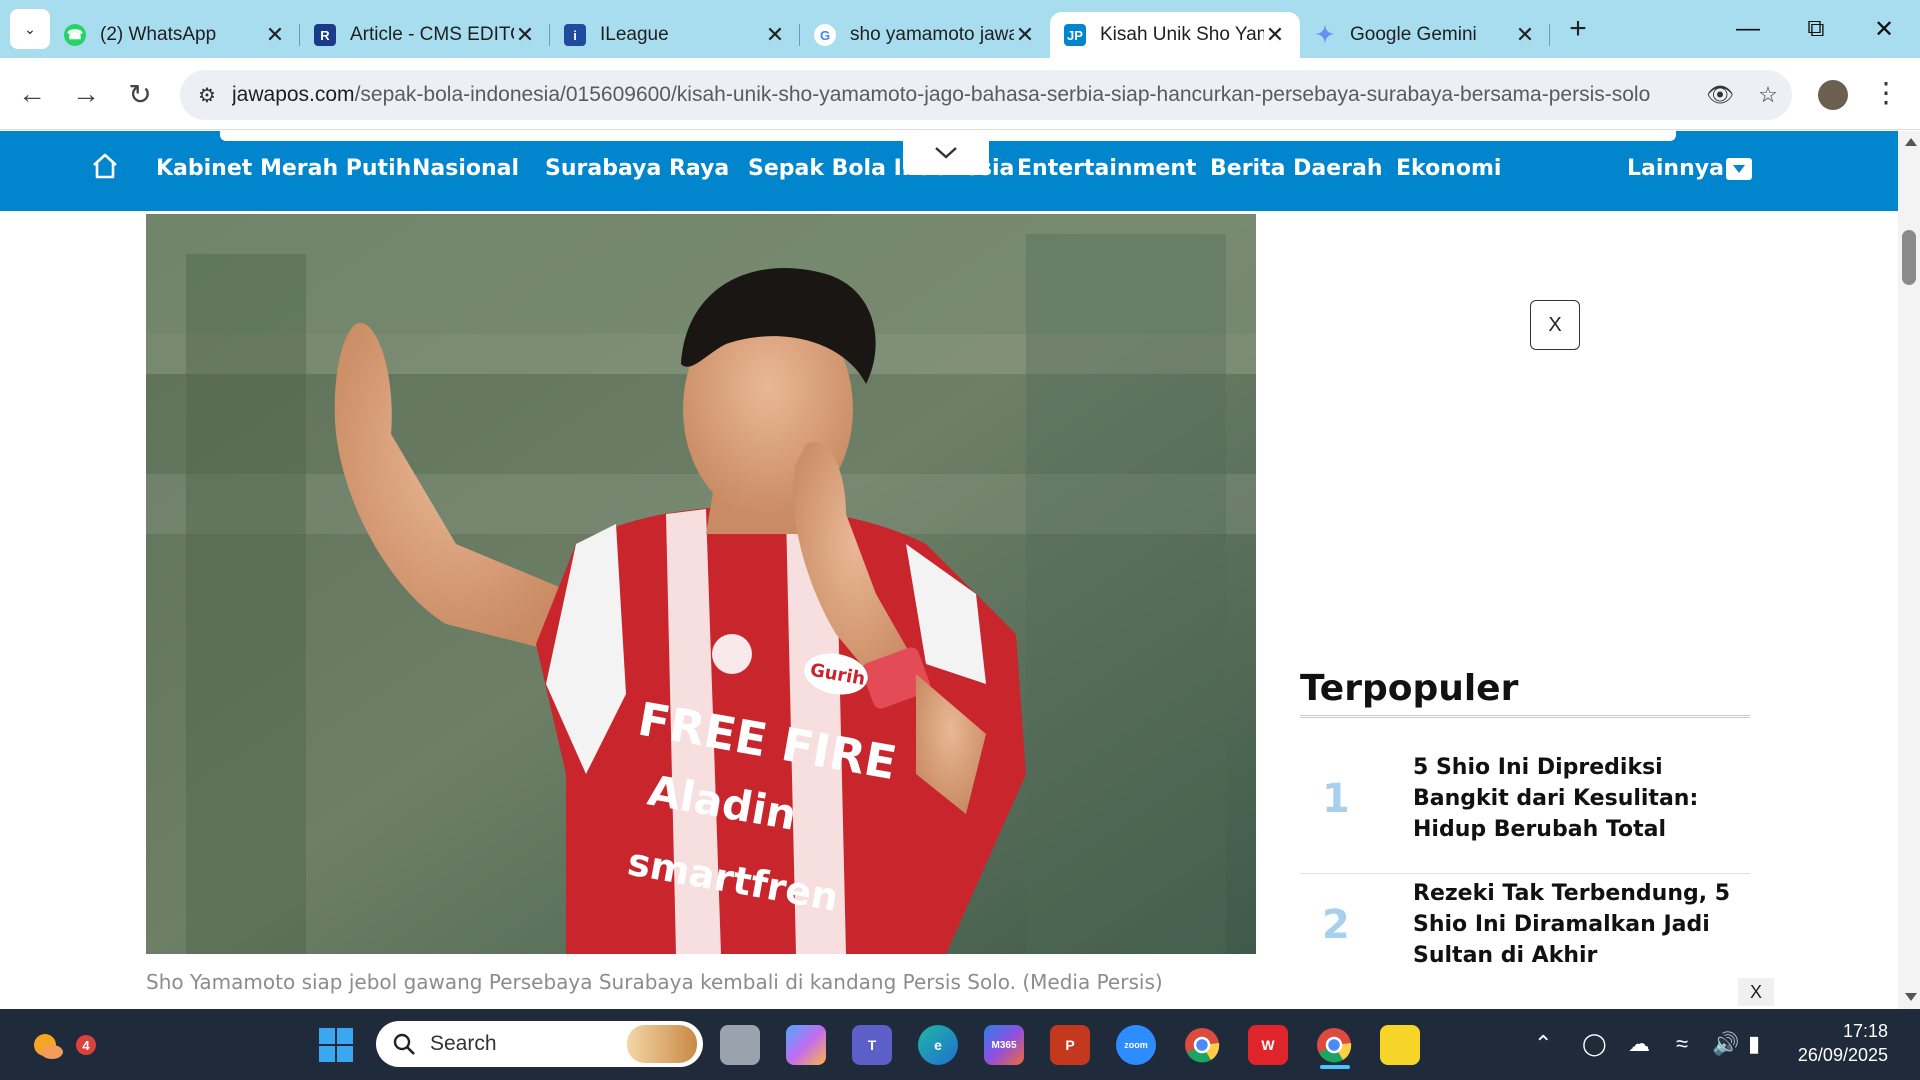 The height and width of the screenshot is (1080, 1920). I want to click on chevron-up-icon: ⌃, so click(1543, 1044).